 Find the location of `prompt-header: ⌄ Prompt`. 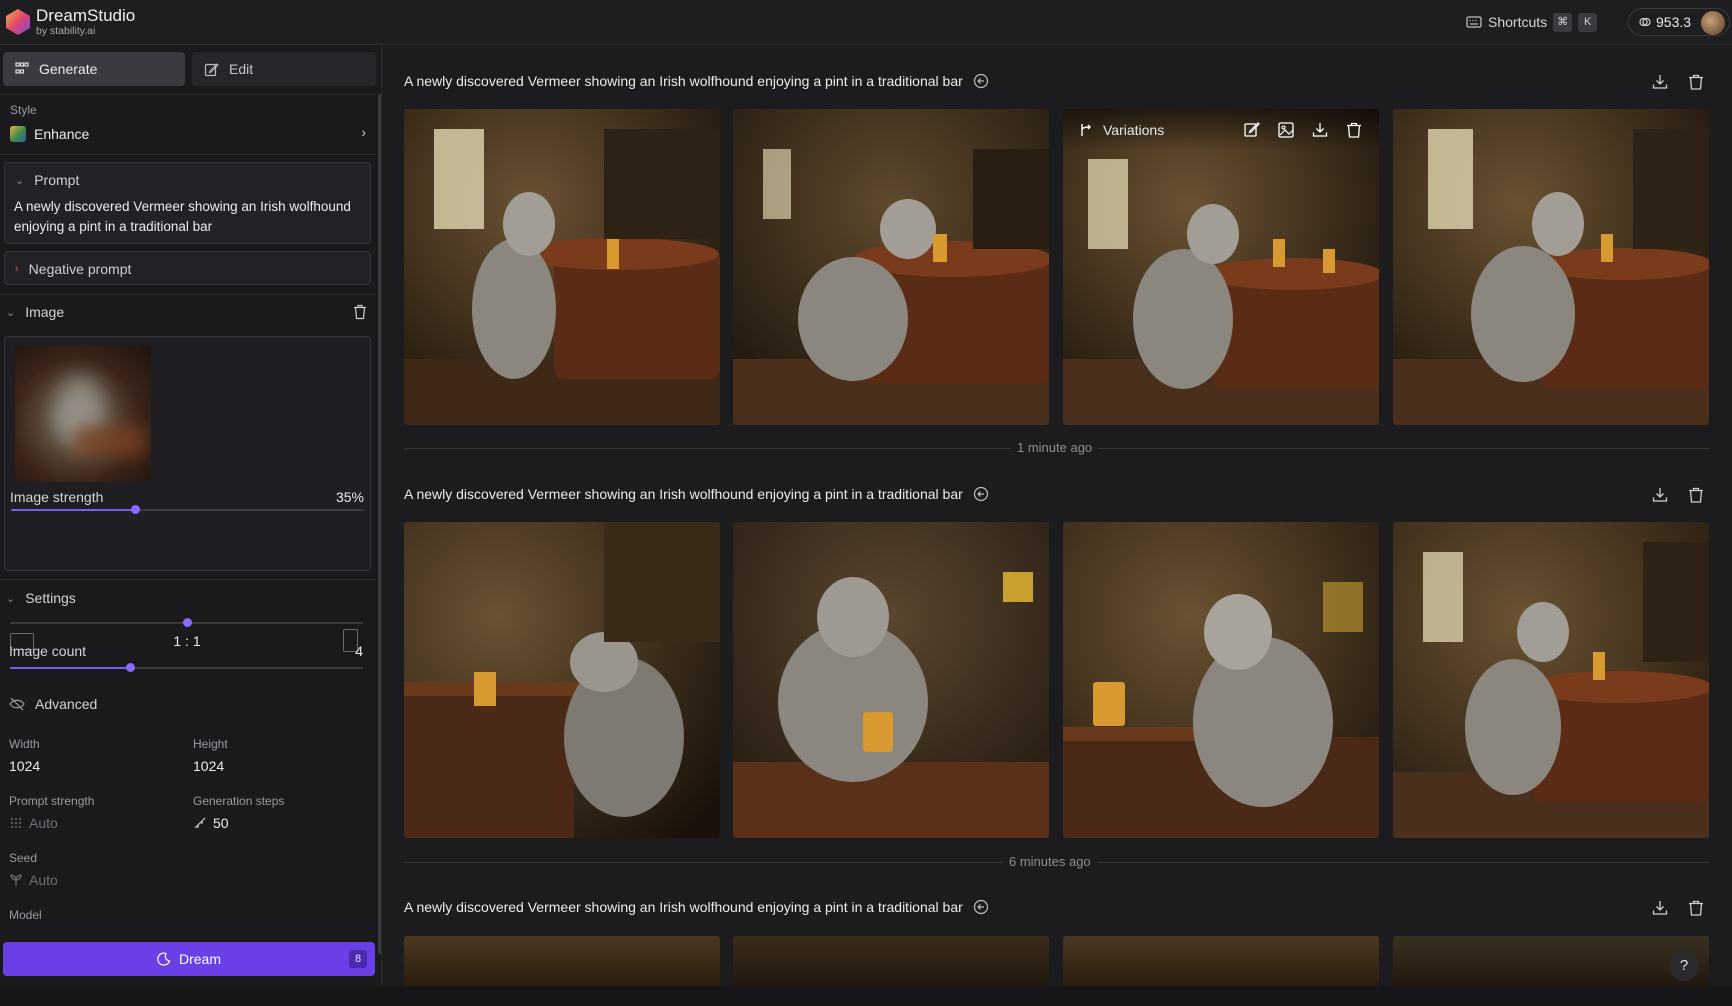

prompt-header: ⌄ Prompt is located at coordinates (47, 180).